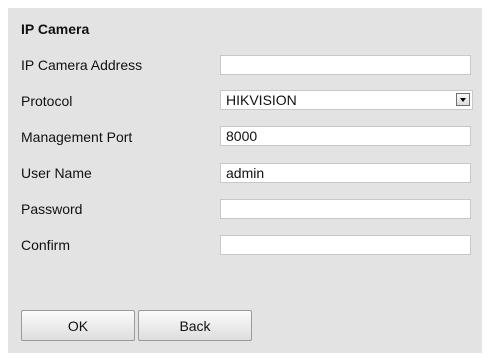 This screenshot has height=361, width=490. I want to click on protocol-selected-value: HIKVISION, so click(261, 100).